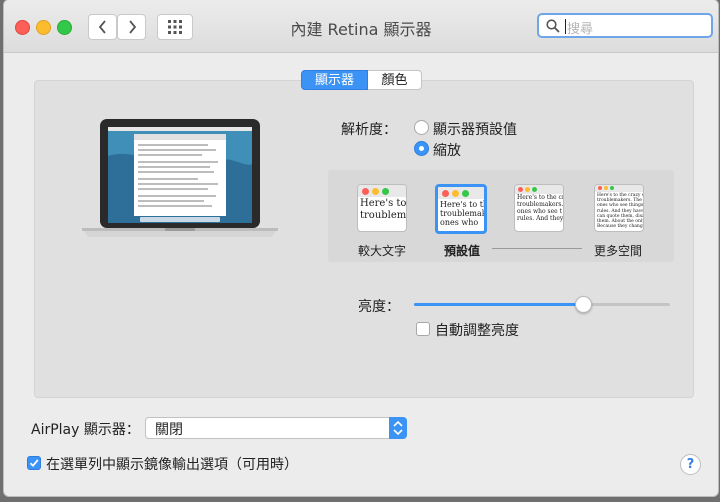 This screenshot has width=720, height=502. Describe the element at coordinates (565, 26) in the screenshot. I see `text-caret` at that location.